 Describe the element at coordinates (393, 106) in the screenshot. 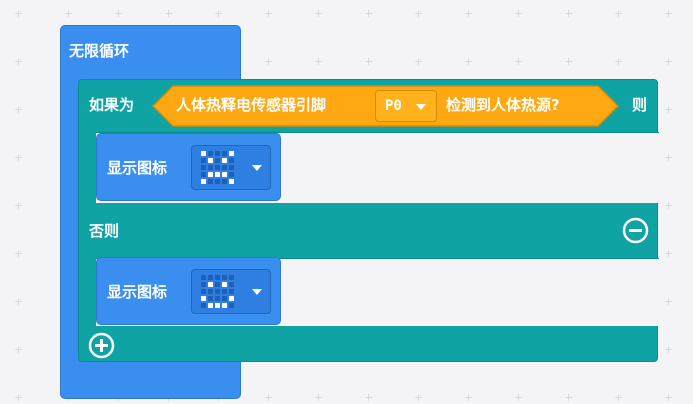

I see `pin-dropdown-value: P0` at that location.